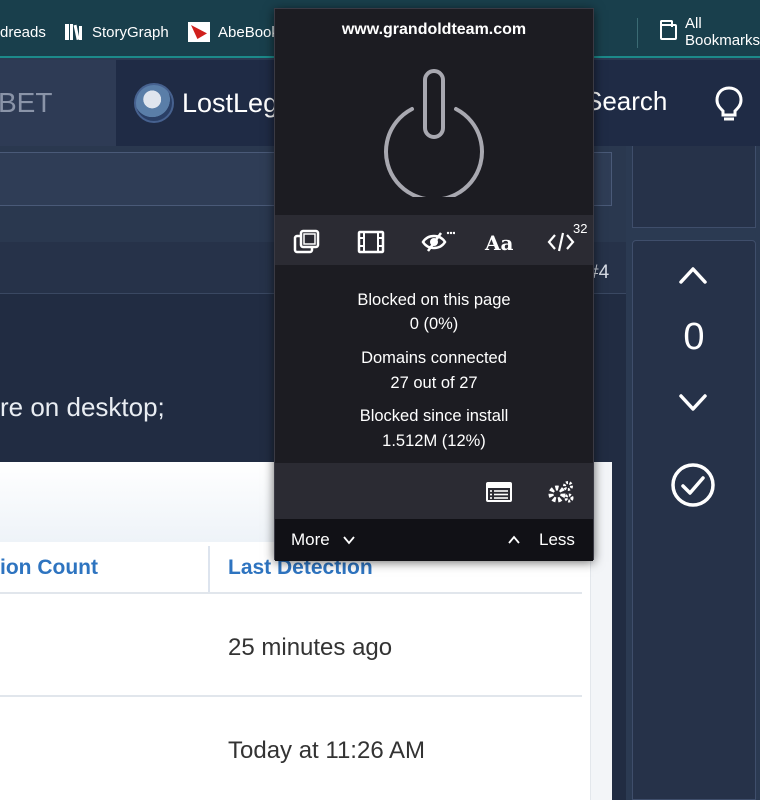 This screenshot has height=800, width=760. I want to click on more-label: More, so click(310, 539).